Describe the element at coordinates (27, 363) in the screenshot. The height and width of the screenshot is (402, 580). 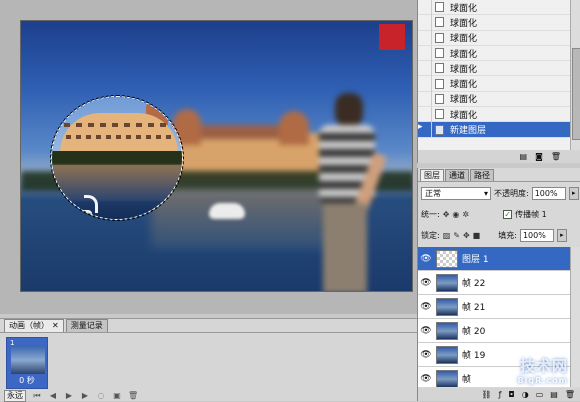
I see `animation-frame: 1 0 秒` at that location.